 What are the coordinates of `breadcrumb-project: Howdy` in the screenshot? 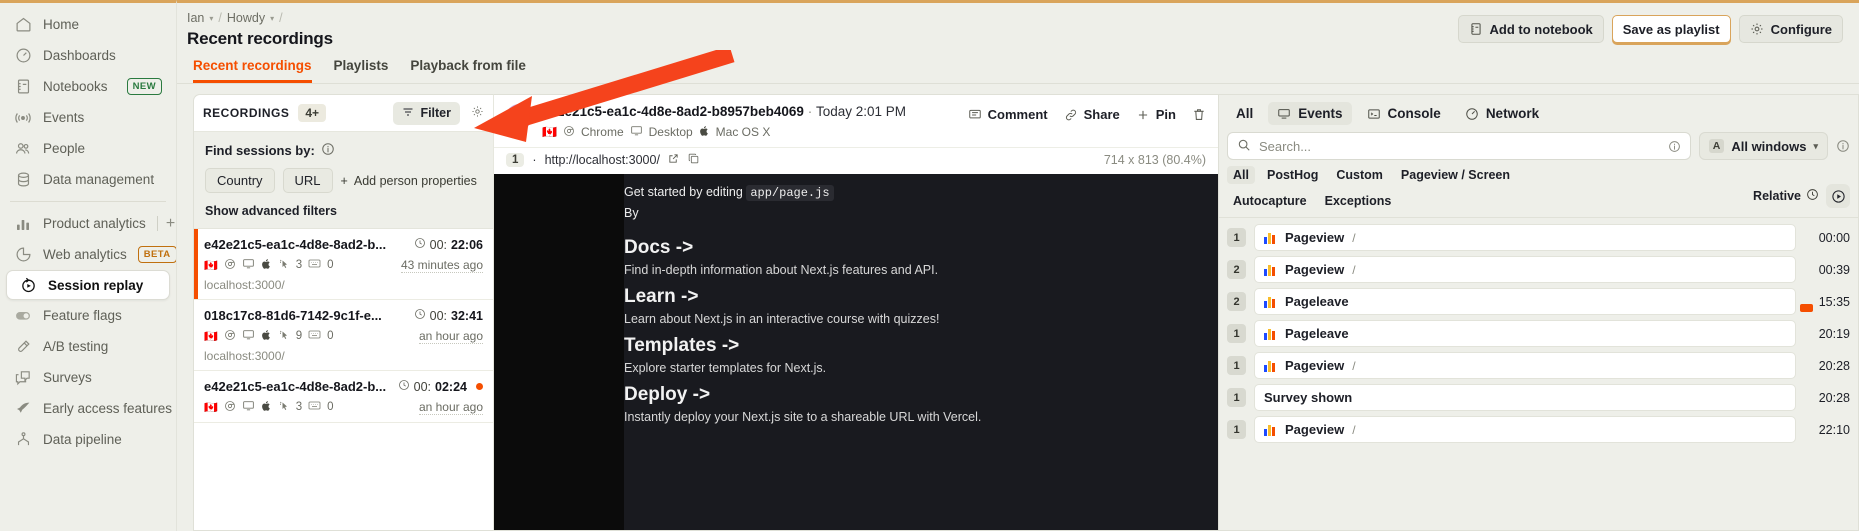 It's located at (246, 18).